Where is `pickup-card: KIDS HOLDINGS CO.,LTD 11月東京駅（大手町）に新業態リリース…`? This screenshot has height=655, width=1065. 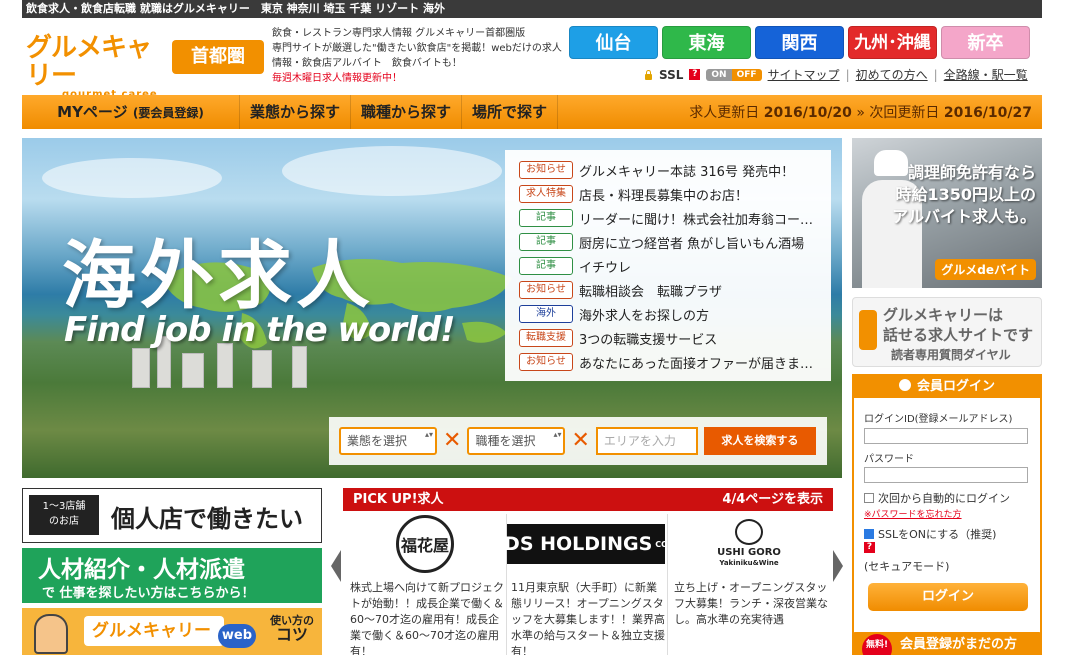 pickup-card: KIDS HOLDINGS CO.,LTD 11月東京駅（大手町）に新業態リリース… is located at coordinates (586, 584).